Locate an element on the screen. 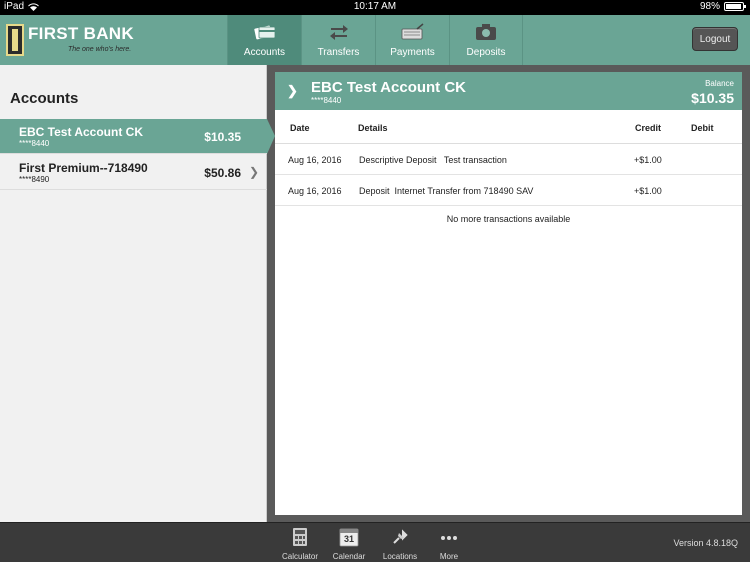  account-balance: $50.86 is located at coordinates (222, 173).